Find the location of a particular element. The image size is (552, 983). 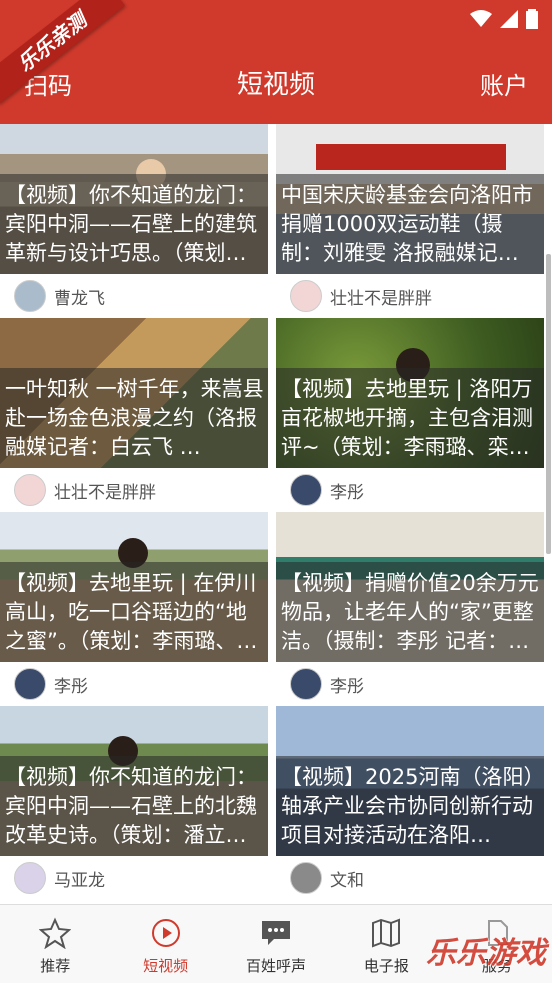

video-card: 【视频】你不知道的龙门：宾阳中洞——石壁上的北魏改革史诗。（策划：潘立… 马亚龙 is located at coordinates (134, 803).